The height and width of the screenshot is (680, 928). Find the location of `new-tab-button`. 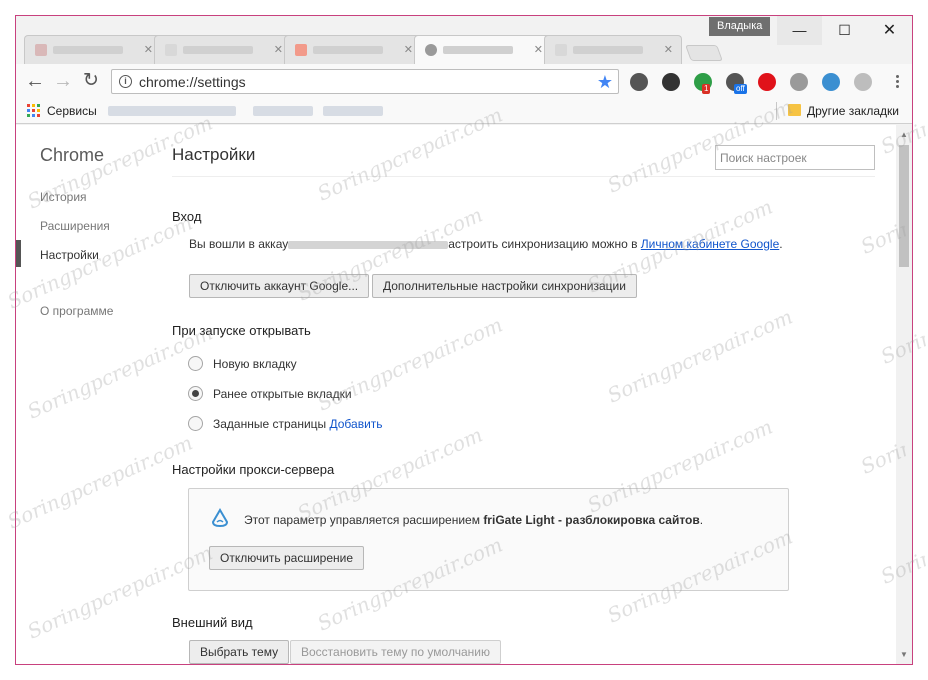

new-tab-button is located at coordinates (704, 53).